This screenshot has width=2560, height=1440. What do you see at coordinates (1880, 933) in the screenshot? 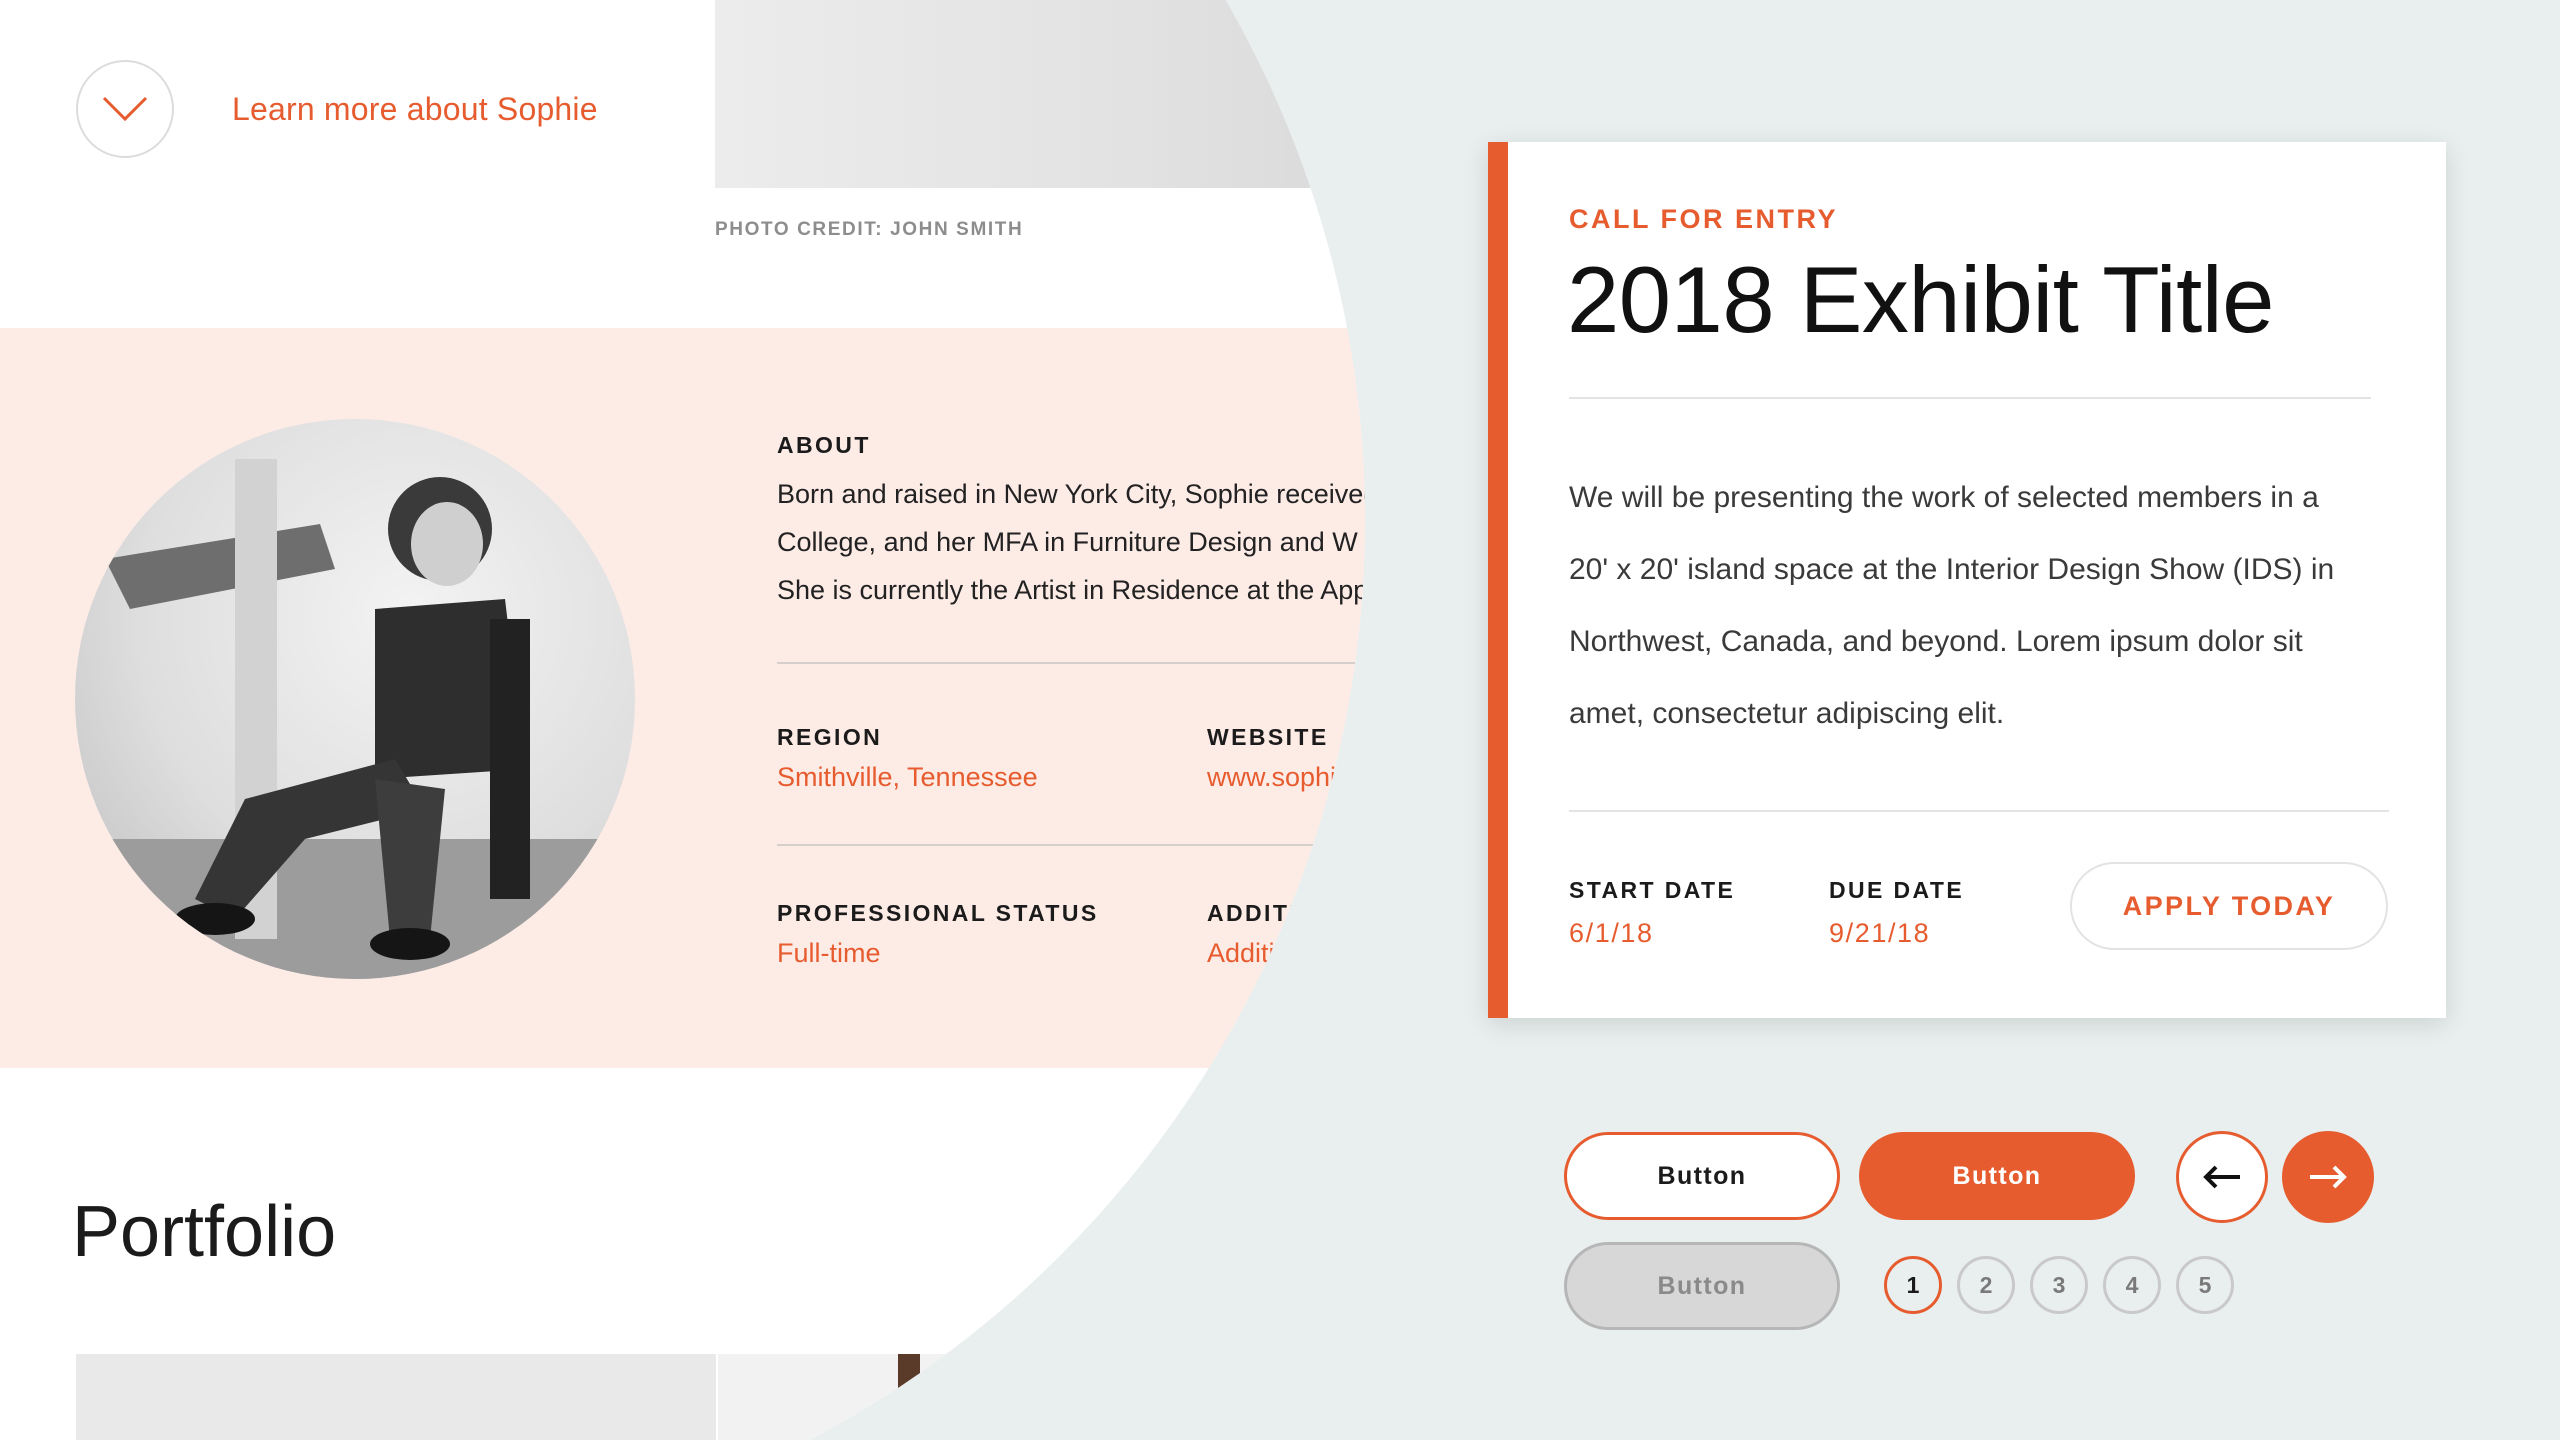
I see `due-date-value: 9/21/18` at bounding box center [1880, 933].